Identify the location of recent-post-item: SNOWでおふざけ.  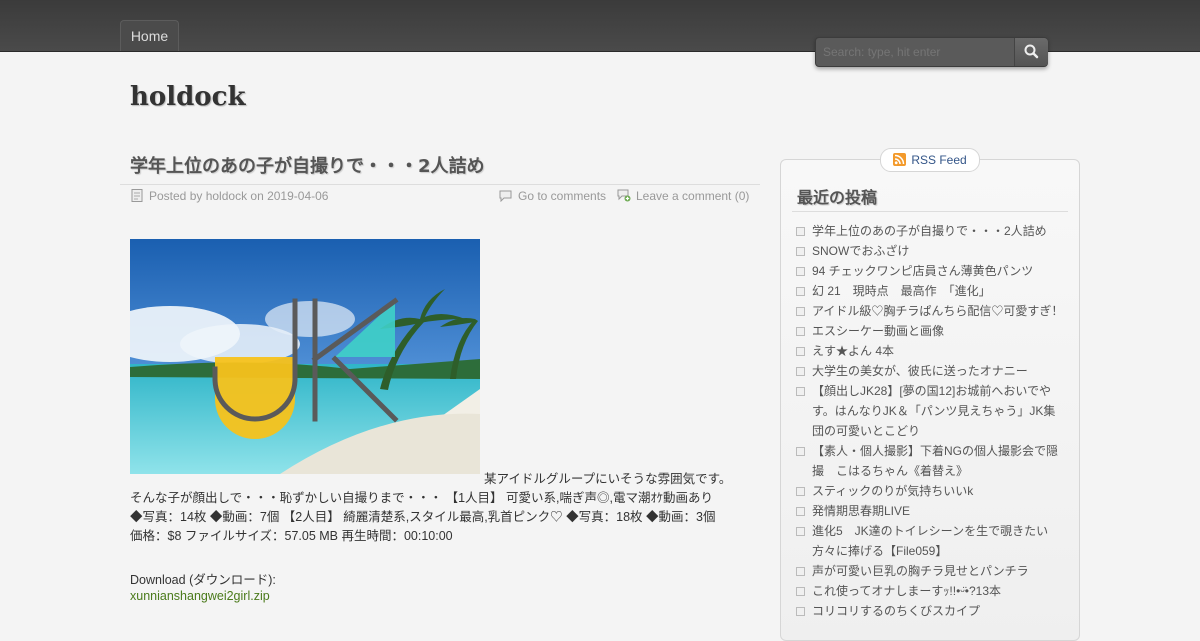
(930, 251).